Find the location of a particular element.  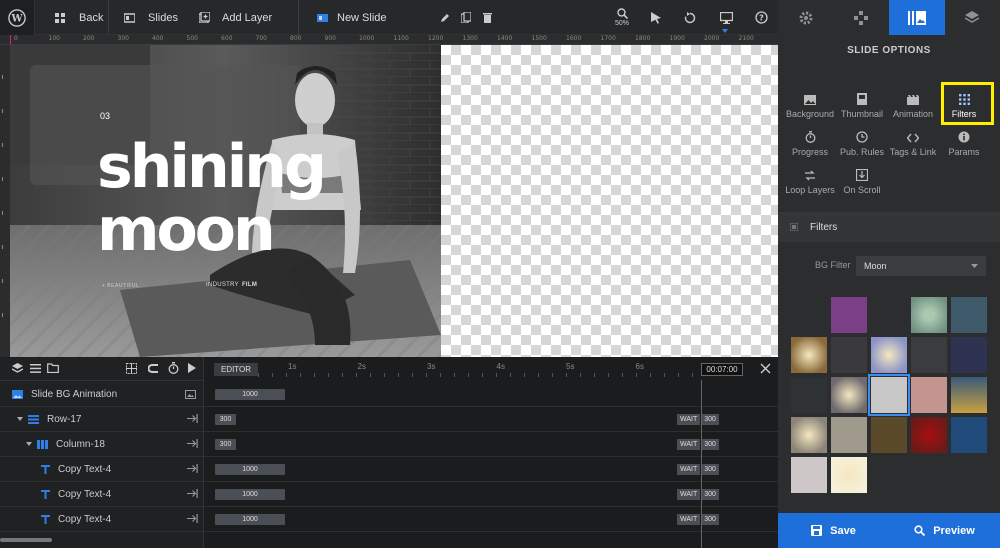

save-button: Save is located at coordinates (833, 530).